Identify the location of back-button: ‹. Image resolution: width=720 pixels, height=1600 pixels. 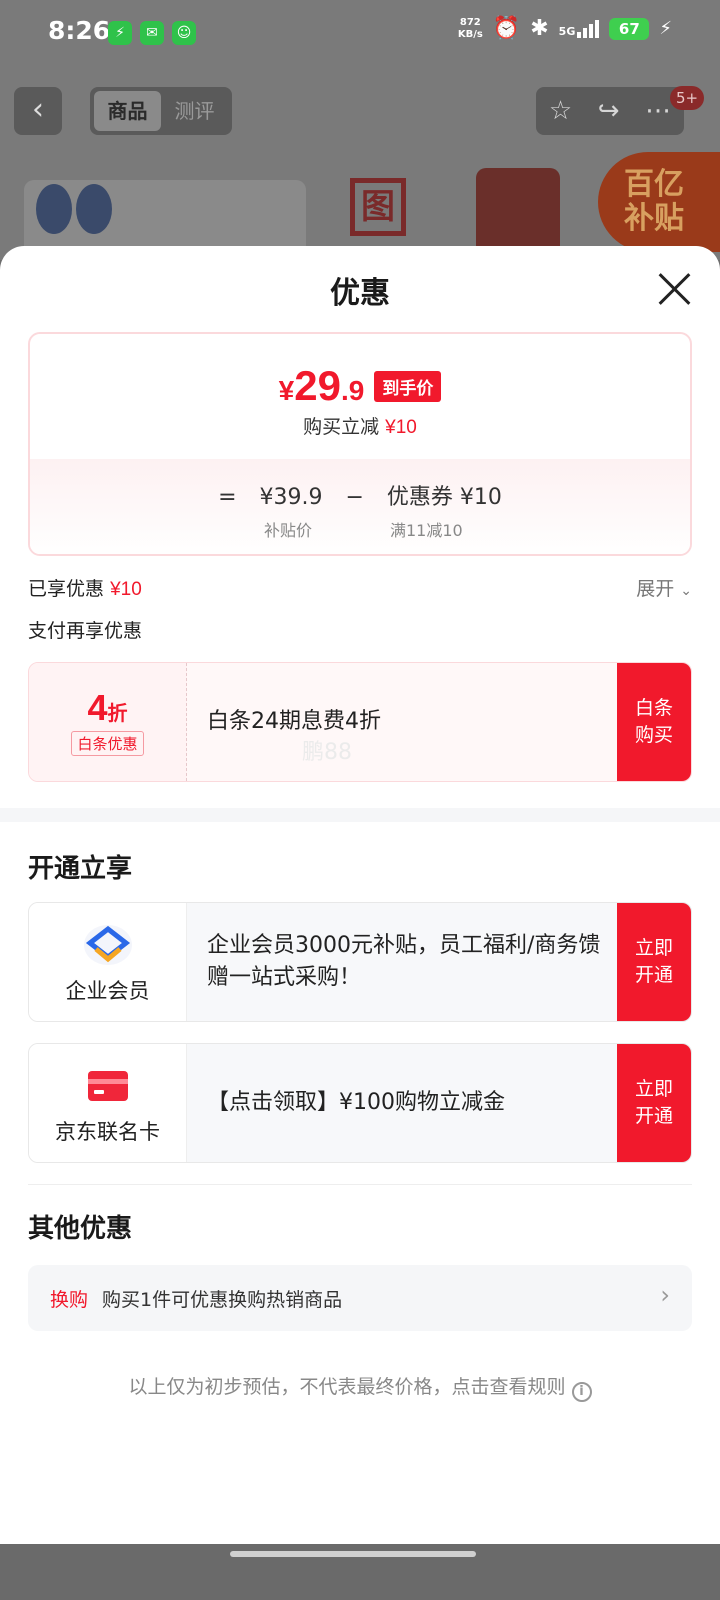
(38, 111).